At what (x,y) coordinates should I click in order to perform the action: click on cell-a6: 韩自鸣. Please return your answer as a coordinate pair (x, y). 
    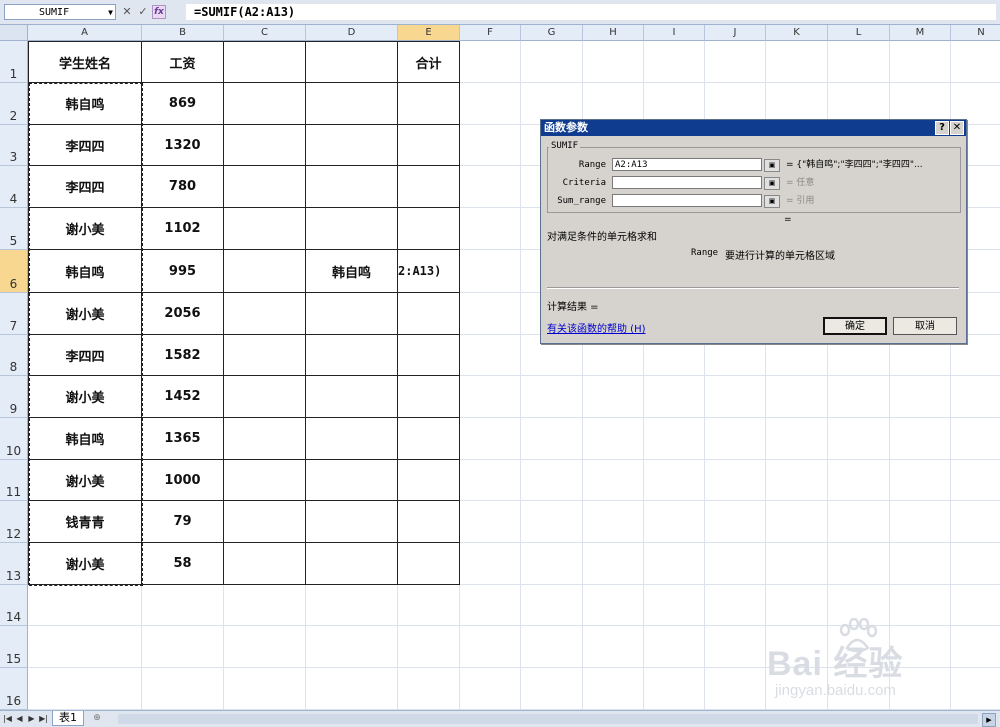
    Looking at the image, I should click on (85, 271).